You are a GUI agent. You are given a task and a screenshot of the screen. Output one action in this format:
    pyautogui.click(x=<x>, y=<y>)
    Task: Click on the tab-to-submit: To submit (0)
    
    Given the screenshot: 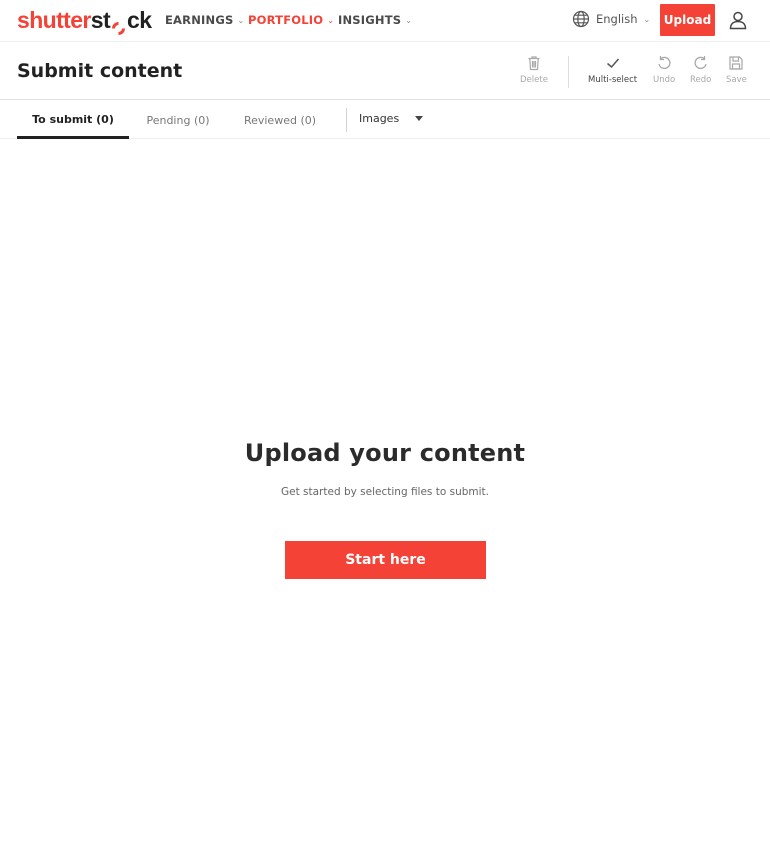 What is the action you would take?
    pyautogui.click(x=73, y=120)
    